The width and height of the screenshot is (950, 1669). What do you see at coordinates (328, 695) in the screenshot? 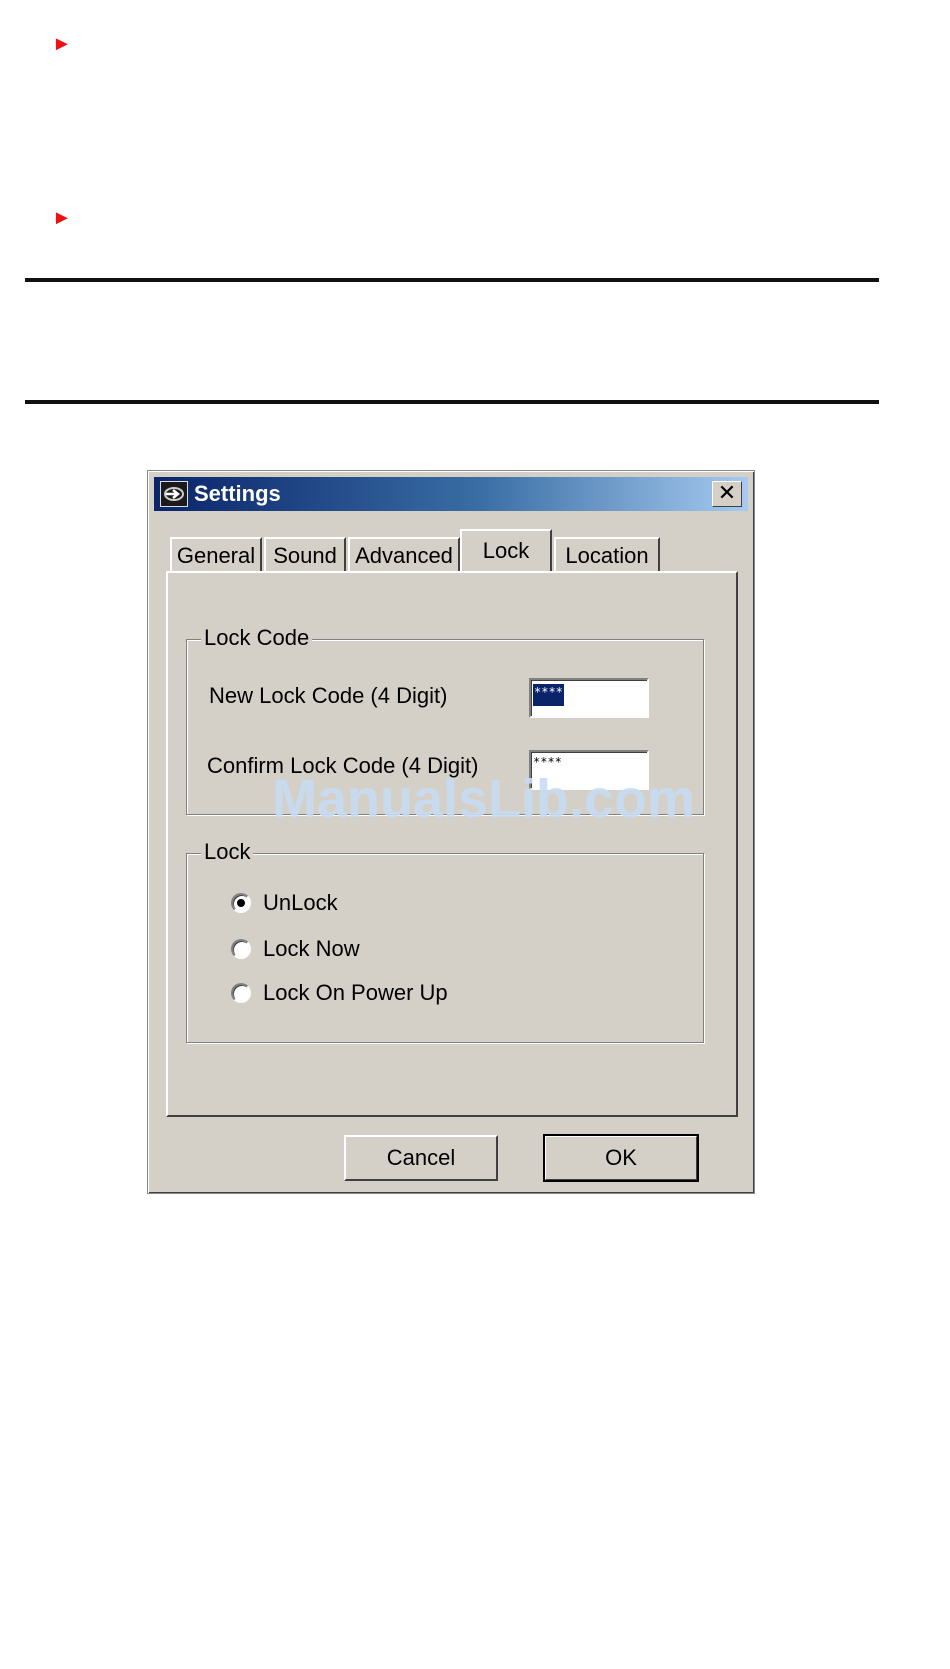
I see `new-lock-code-label: New Lock Code (4 Digit)` at bounding box center [328, 695].